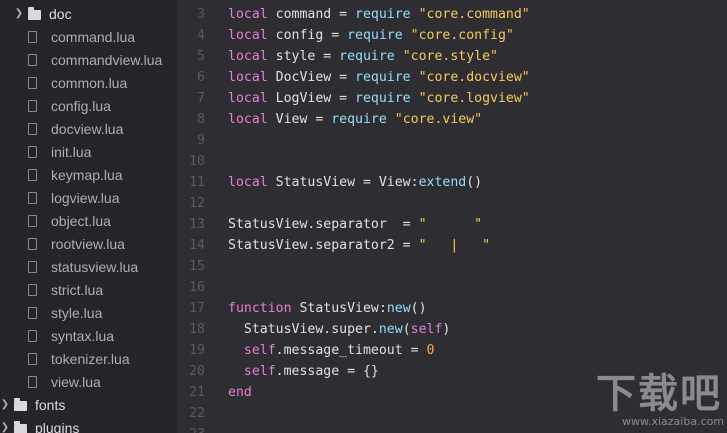  I want to click on code-token: " ", so click(450, 224).